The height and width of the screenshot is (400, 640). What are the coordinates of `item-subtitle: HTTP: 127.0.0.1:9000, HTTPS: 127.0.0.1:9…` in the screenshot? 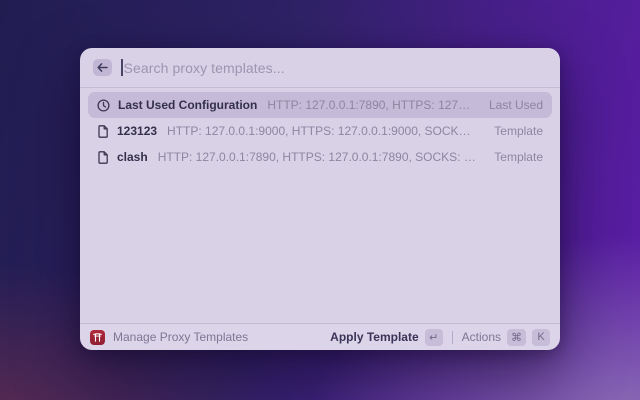 It's located at (322, 131).